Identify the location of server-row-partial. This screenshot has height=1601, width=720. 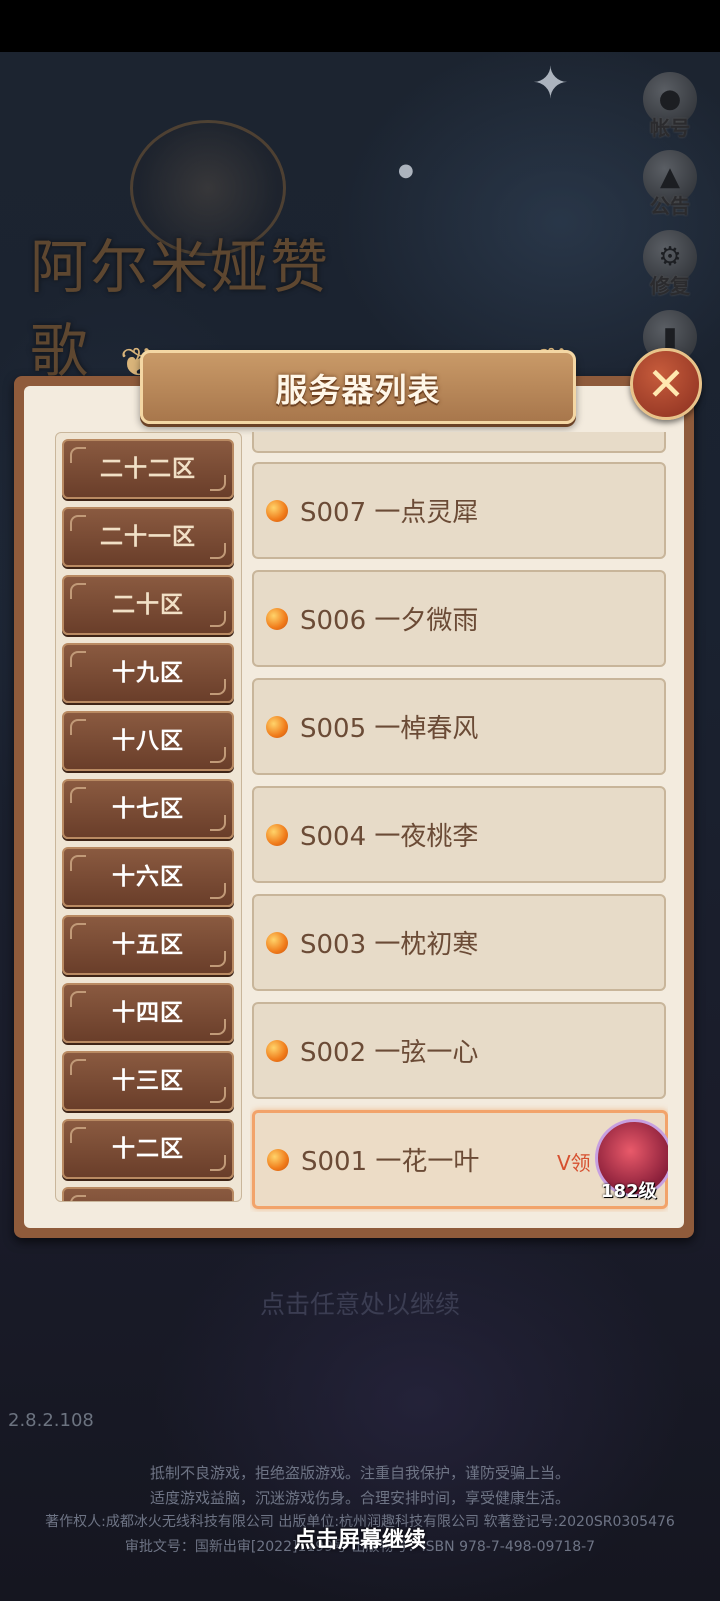
(459, 442).